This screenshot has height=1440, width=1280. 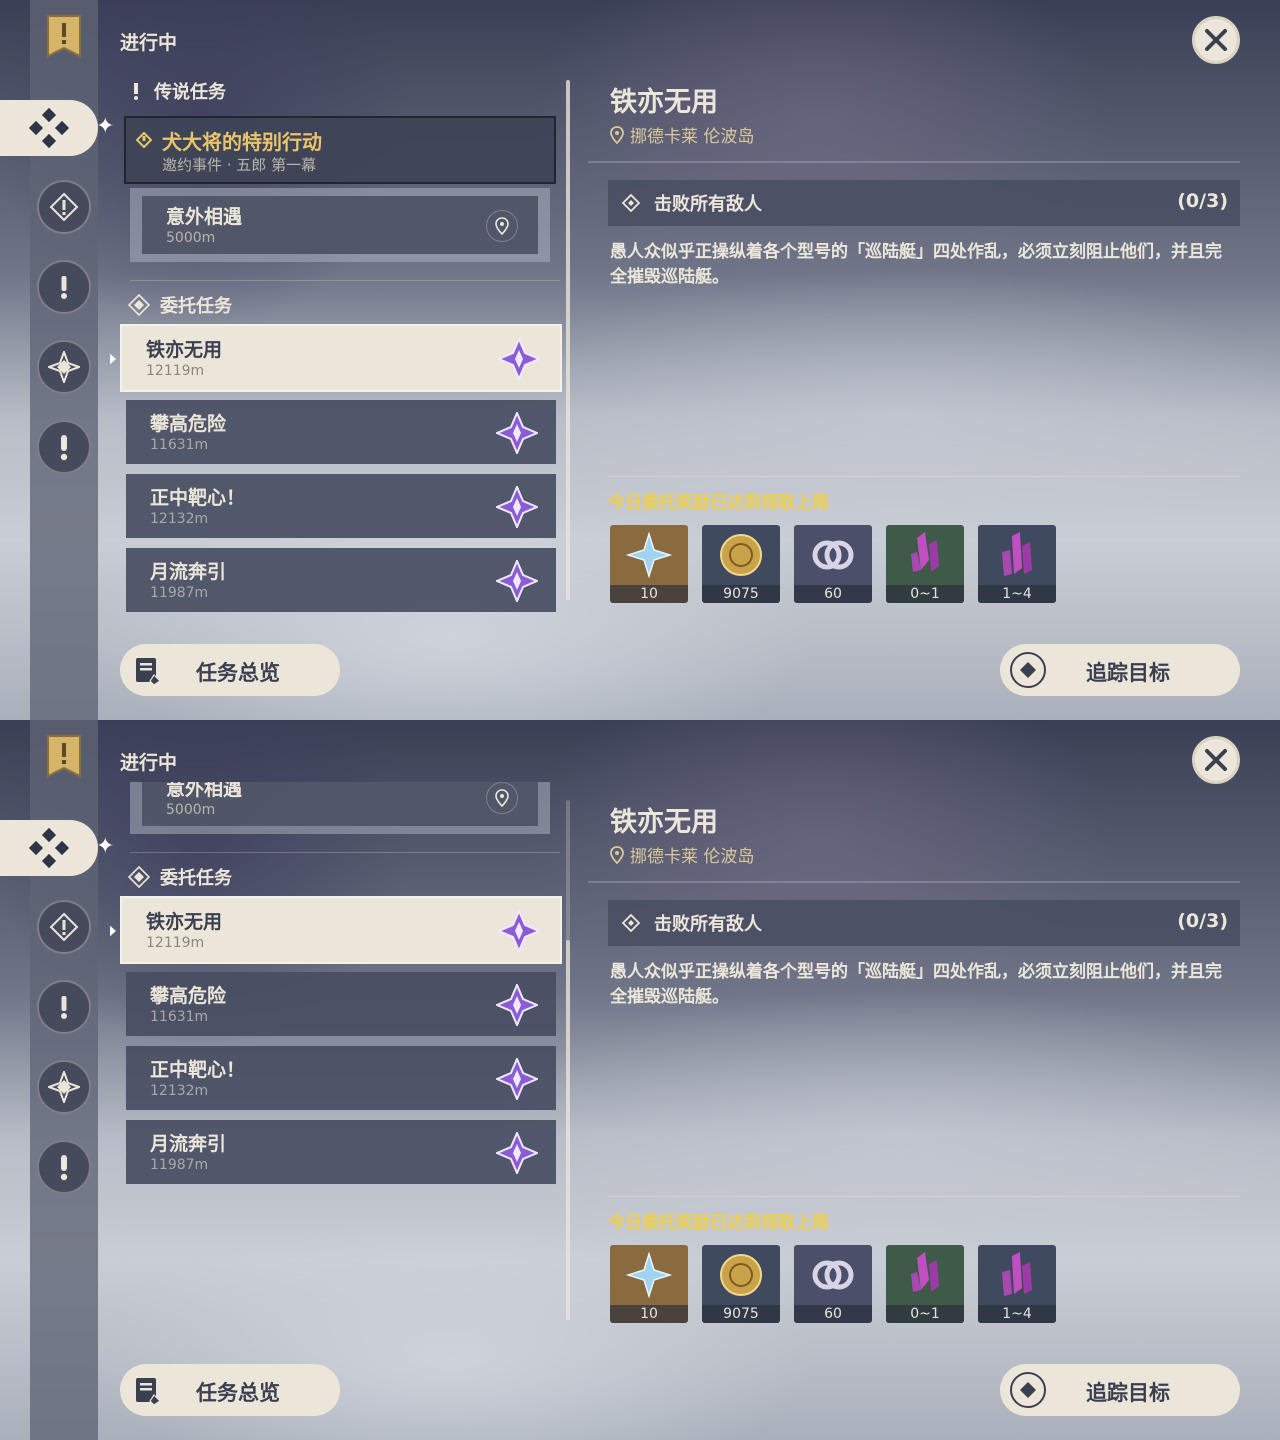 What do you see at coordinates (1017, 554) in the screenshot?
I see `crystal-cluster-icon` at bounding box center [1017, 554].